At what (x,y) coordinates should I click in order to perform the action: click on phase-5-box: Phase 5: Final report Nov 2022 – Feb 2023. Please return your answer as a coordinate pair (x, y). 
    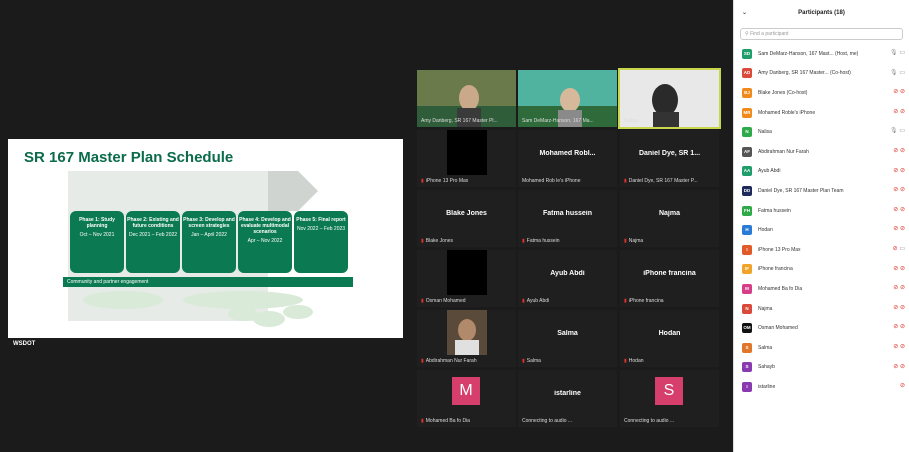
    Looking at the image, I should click on (321, 242).